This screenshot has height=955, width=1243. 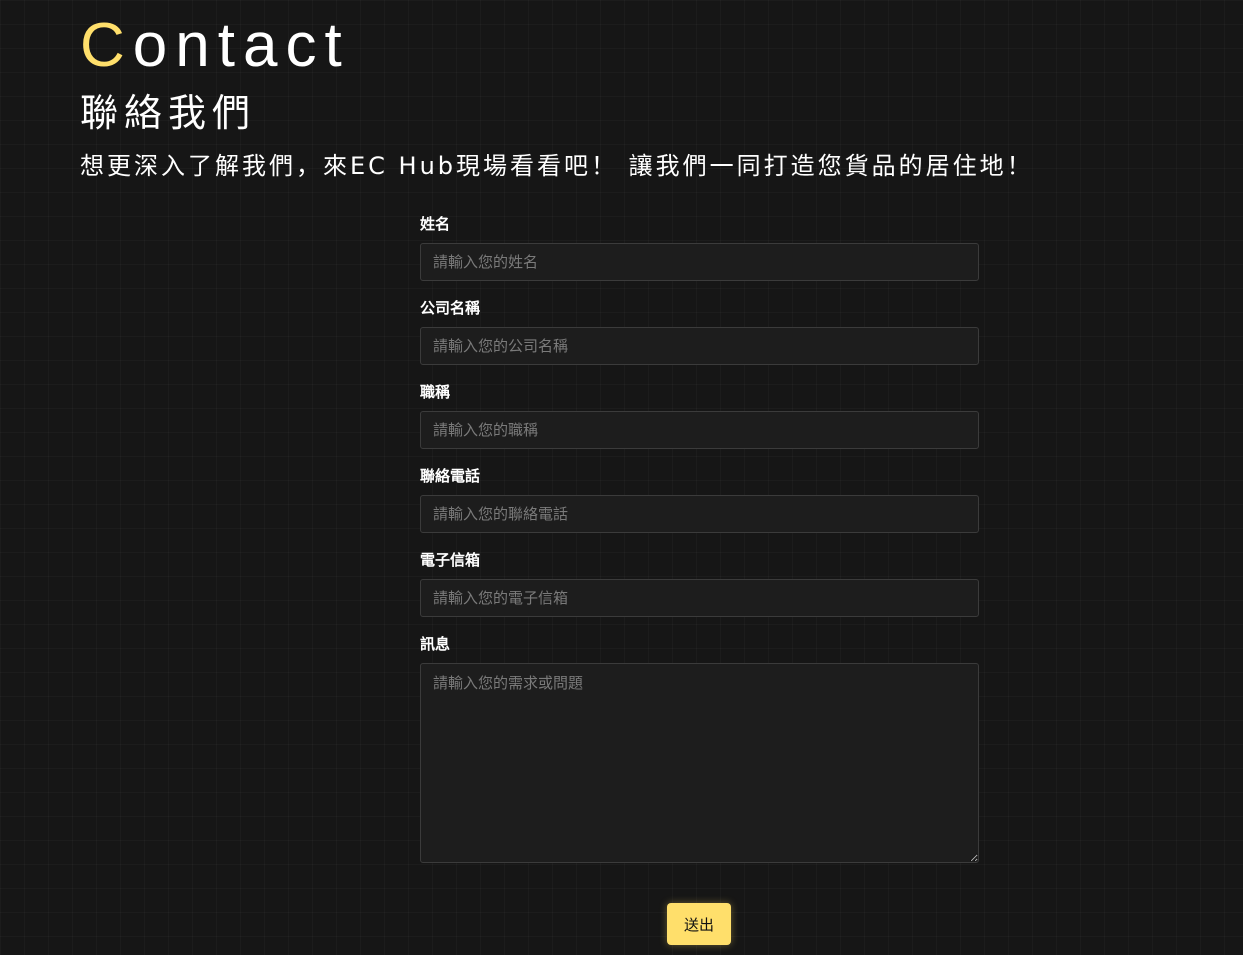 I want to click on phone-input, so click(x=699, y=514).